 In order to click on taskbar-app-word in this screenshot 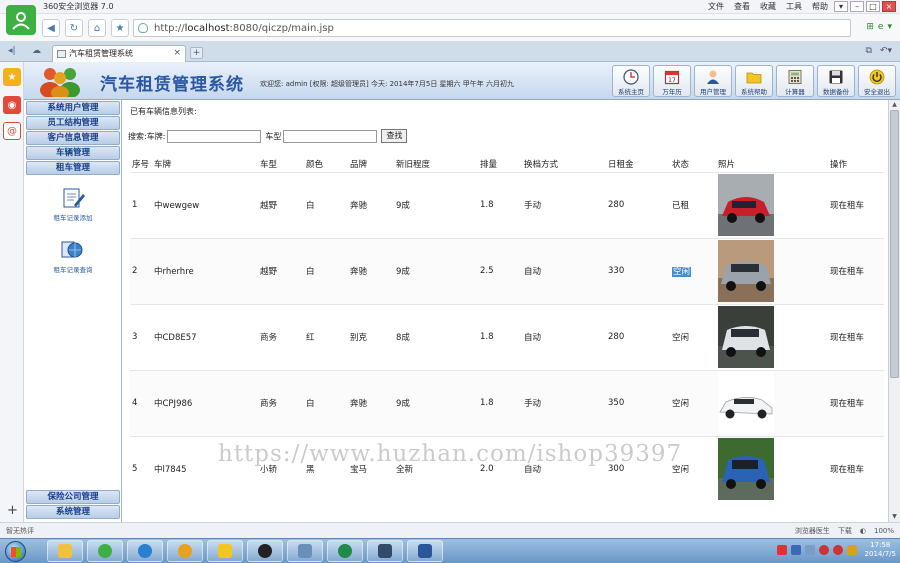, I will do `click(425, 551)`.